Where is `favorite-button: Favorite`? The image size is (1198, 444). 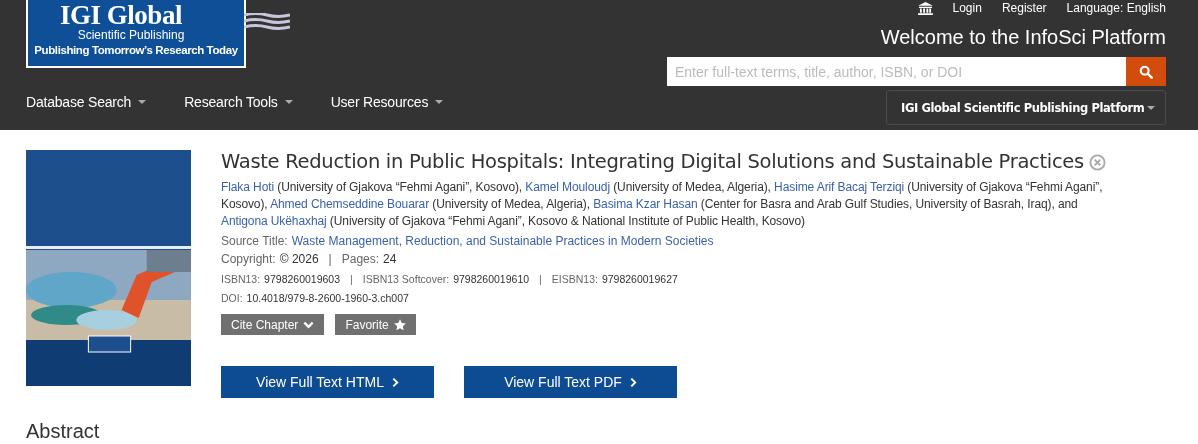
favorite-button: Favorite is located at coordinates (375, 324).